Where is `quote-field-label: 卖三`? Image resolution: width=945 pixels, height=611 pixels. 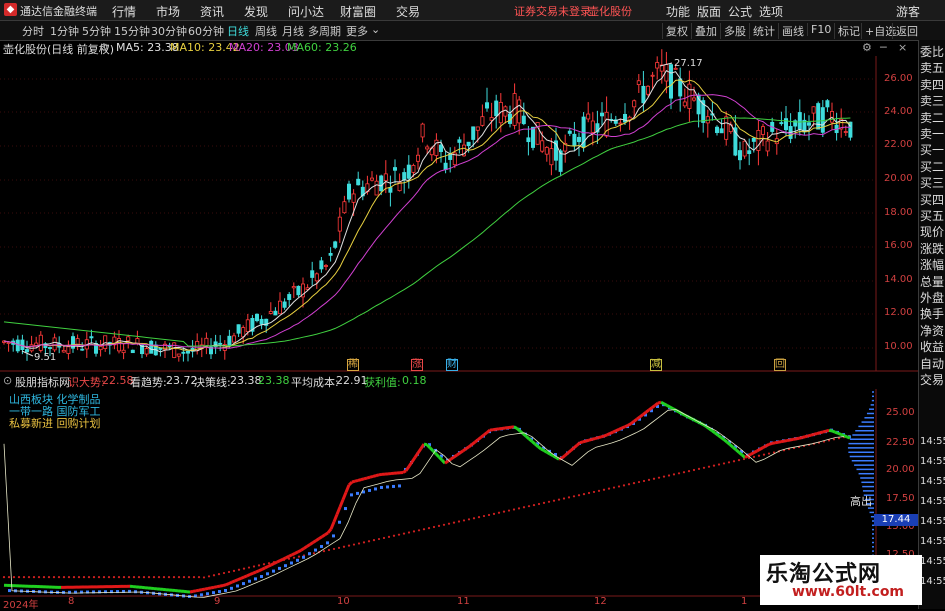 quote-field-label: 卖三 is located at coordinates (932, 101).